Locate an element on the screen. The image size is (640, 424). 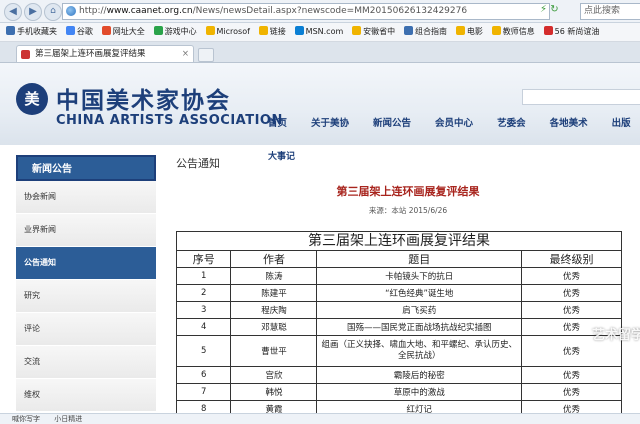
table-row: 3 程庆陶 肩飞买药 优秀 is located at coordinates (398, 310).